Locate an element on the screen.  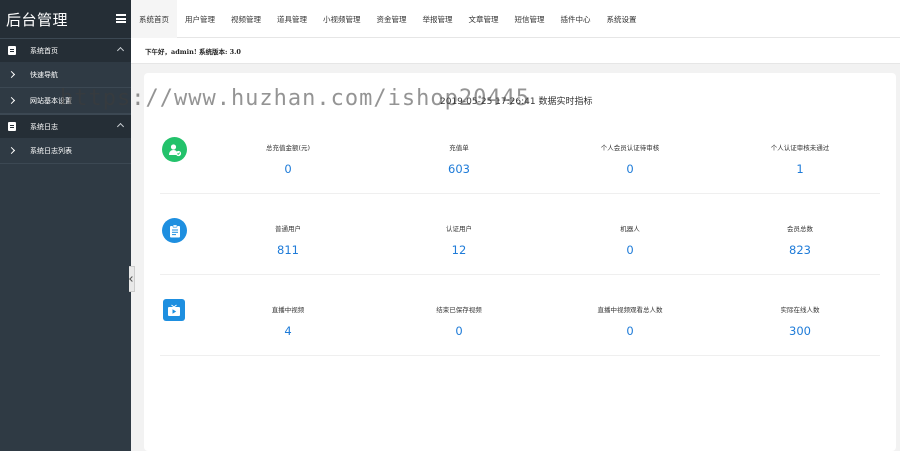
greeting-text: 下午好，admin! 系统版本: 3.0 is located at coordinates (193, 51).